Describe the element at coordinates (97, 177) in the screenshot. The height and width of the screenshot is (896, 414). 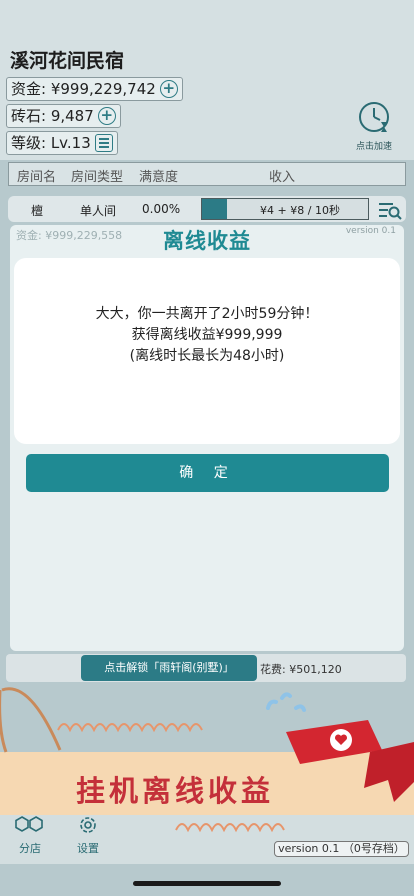
I see `column-room-type: 房间类型` at that location.